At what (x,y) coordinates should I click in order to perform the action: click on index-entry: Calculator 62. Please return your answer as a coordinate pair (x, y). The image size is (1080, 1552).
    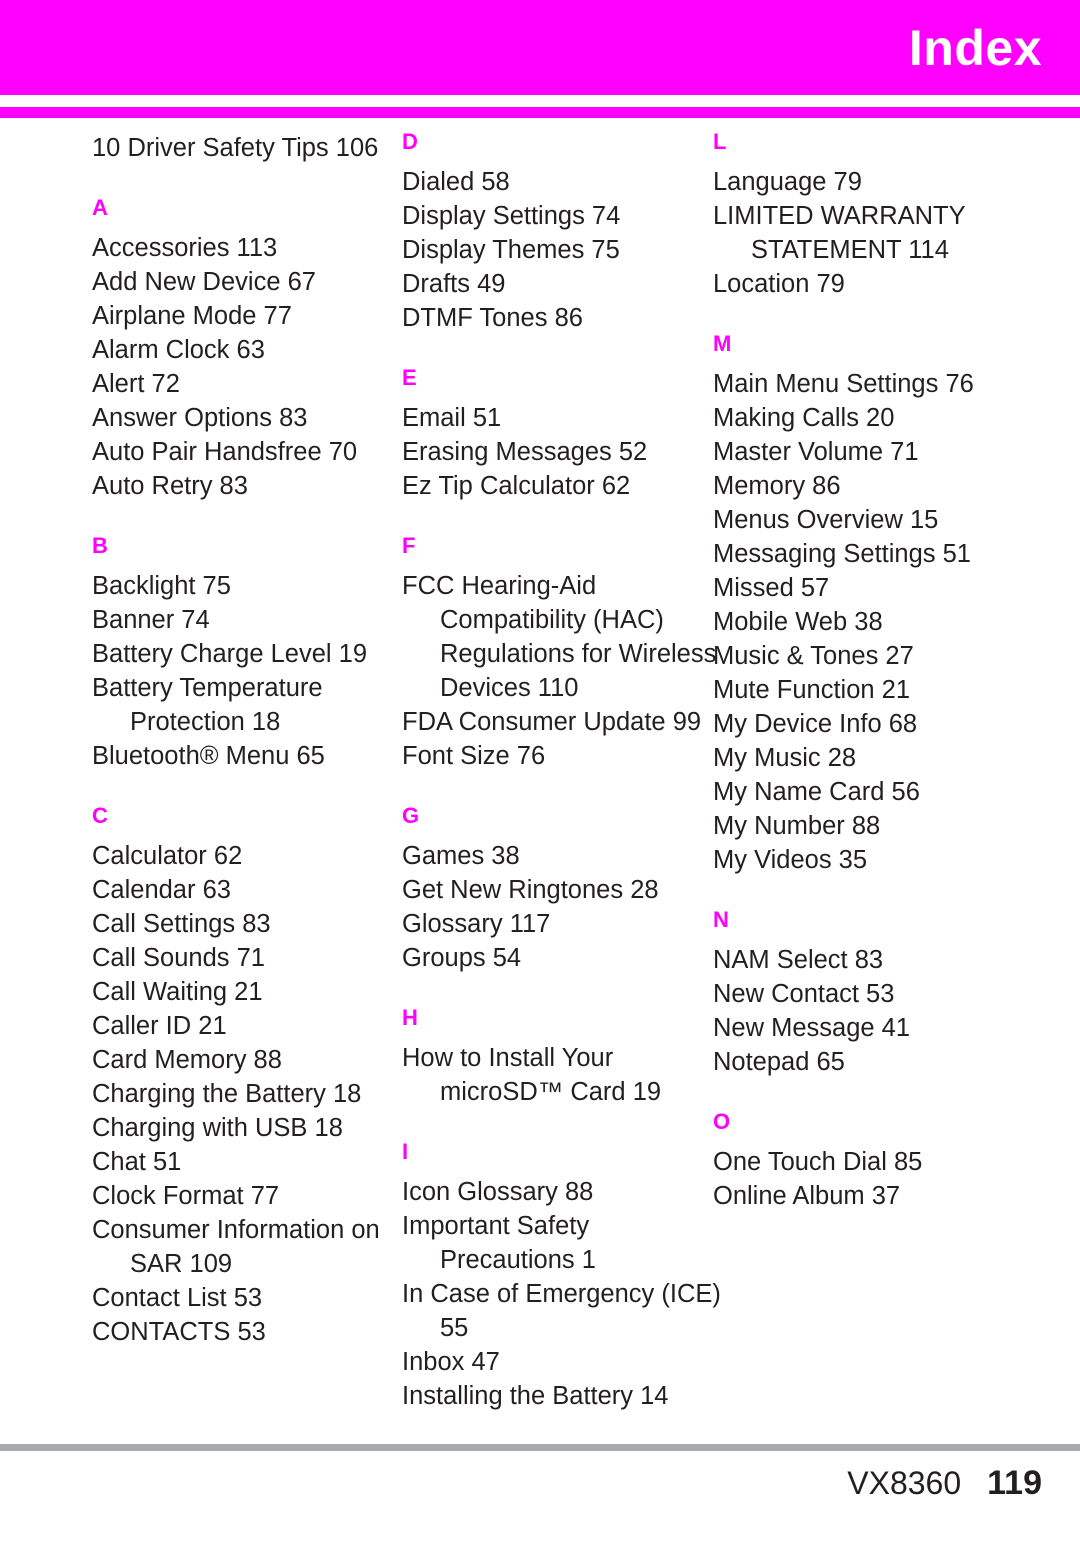
    Looking at the image, I should click on (167, 856).